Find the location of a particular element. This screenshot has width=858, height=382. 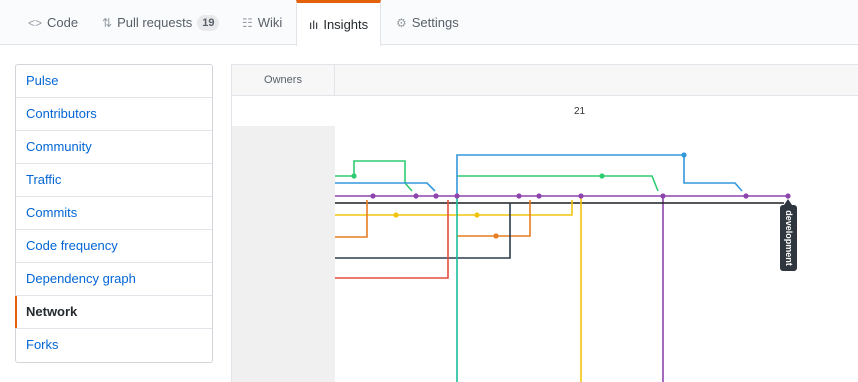

tab-code: <> Code is located at coordinates (53, 22).